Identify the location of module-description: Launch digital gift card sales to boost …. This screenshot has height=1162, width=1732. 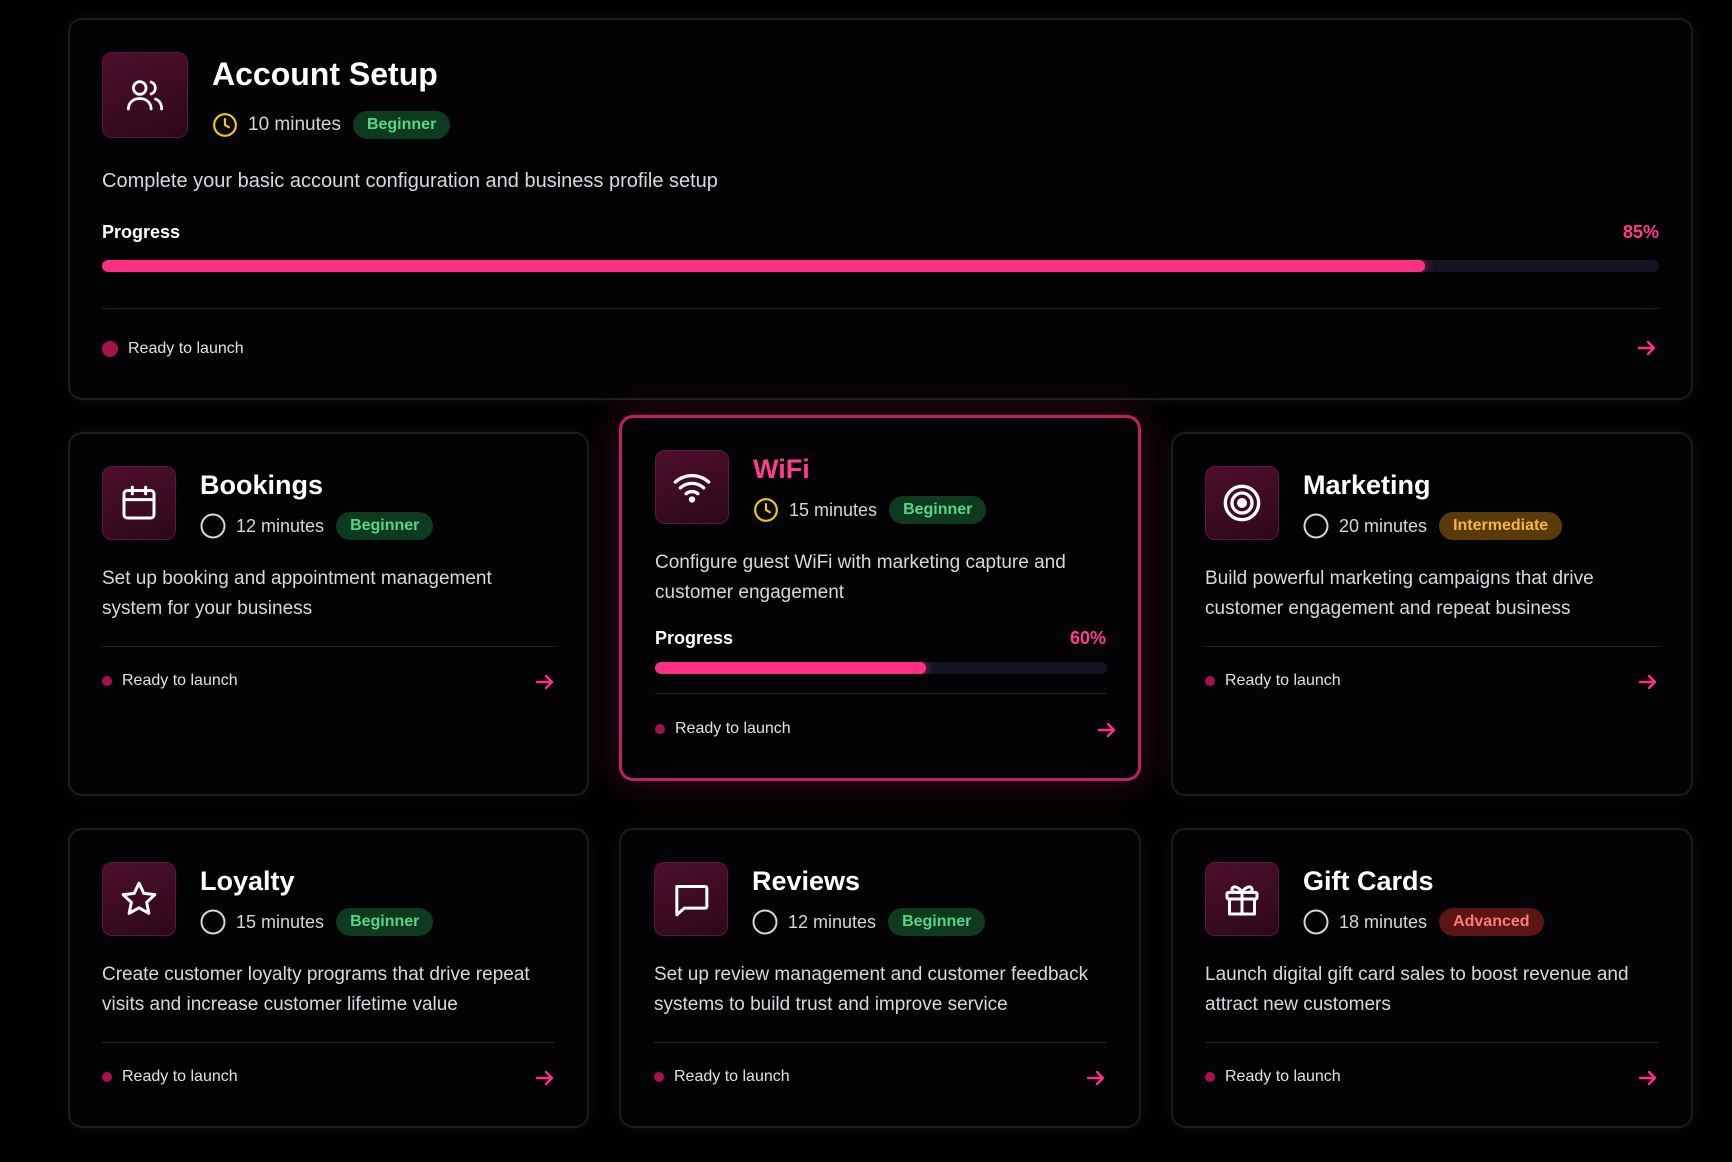
(1417, 989).